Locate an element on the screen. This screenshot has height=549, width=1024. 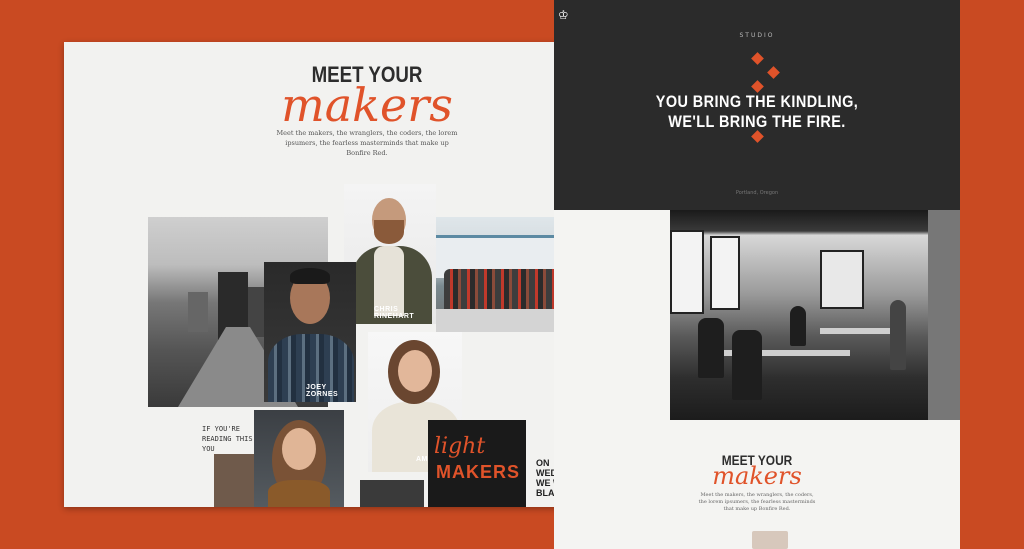
joey-photo: JOEY ZORNES is located at coordinates (310, 332).